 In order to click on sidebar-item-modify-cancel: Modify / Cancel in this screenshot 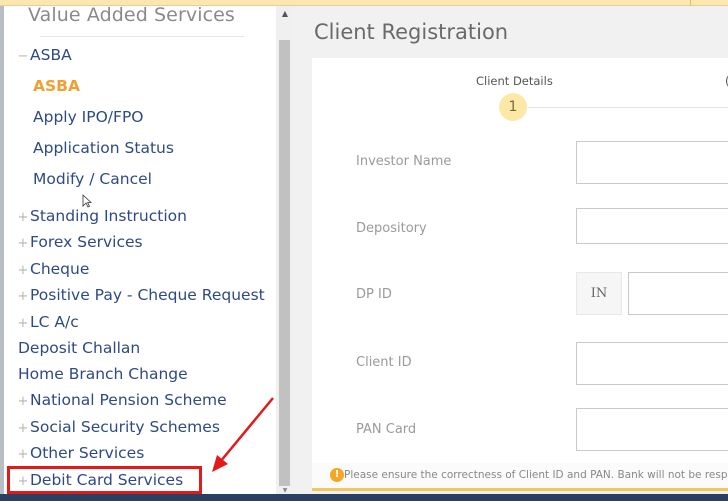, I will do `click(92, 179)`.